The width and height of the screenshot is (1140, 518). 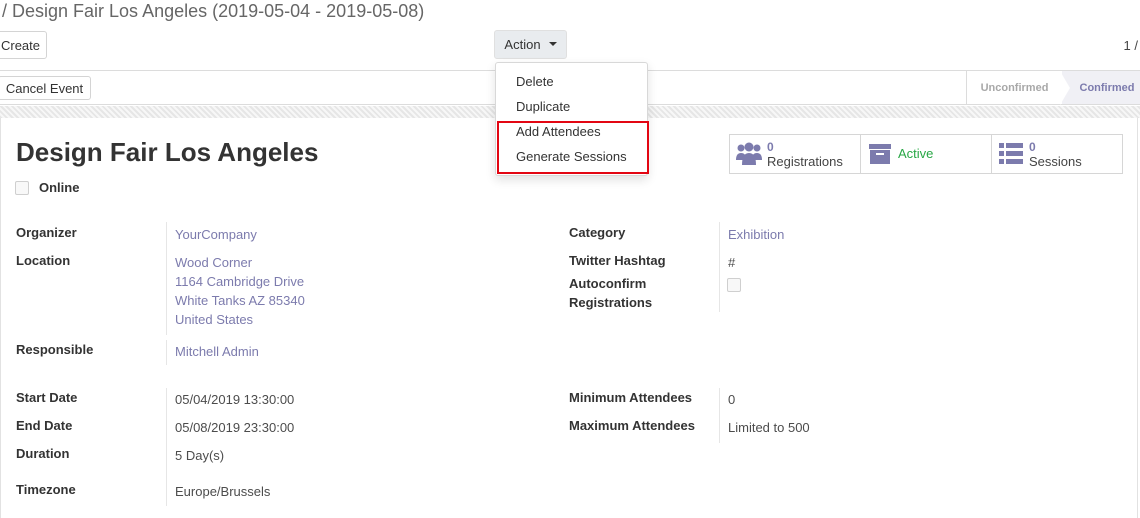 What do you see at coordinates (1055, 161) in the screenshot?
I see `sessions-label: Sessions` at bounding box center [1055, 161].